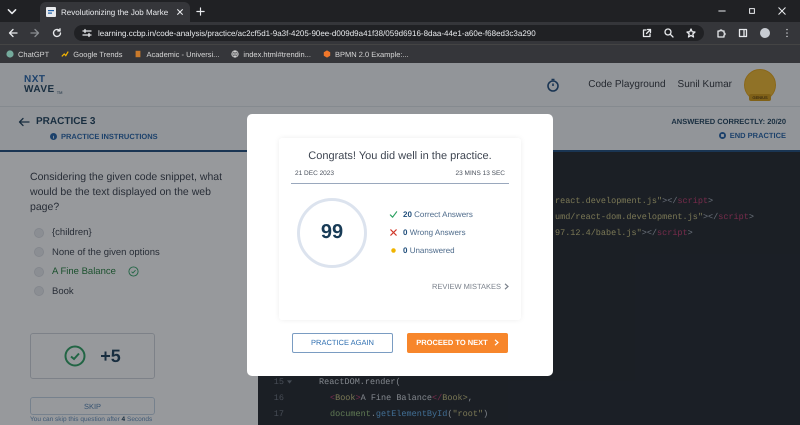 The image size is (800, 425). Describe the element at coordinates (634, 201) in the screenshot. I see `code-line: react.development.js"></script>` at that location.